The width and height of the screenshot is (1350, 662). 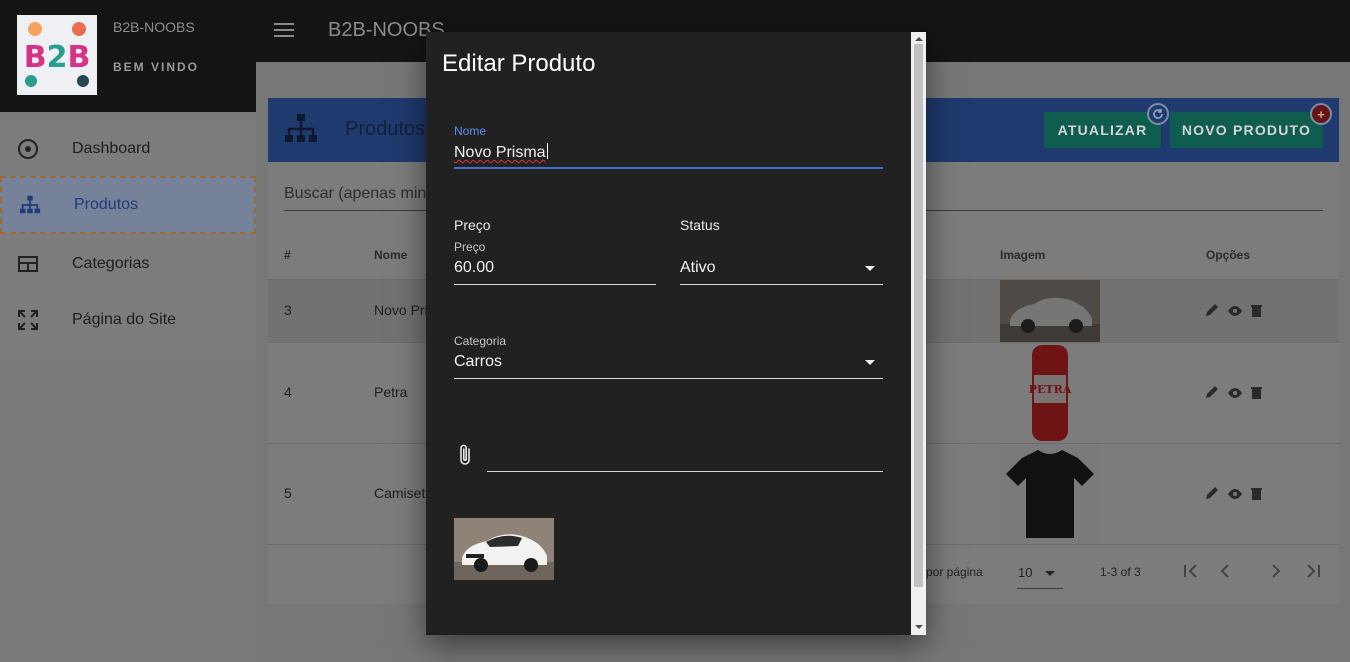 What do you see at coordinates (106, 204) in the screenshot?
I see `sidebar-item-label: Produtos` at bounding box center [106, 204].